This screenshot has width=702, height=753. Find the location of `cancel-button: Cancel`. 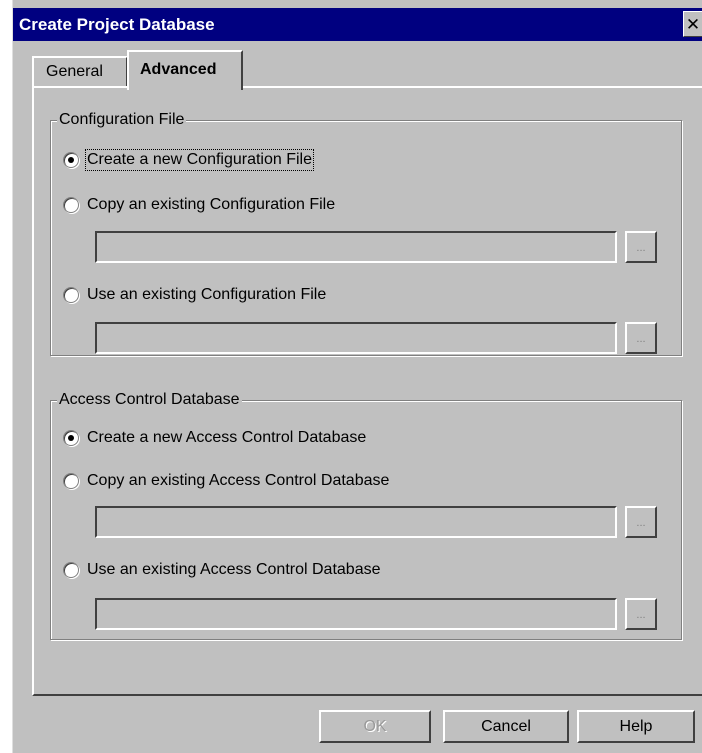

cancel-button: Cancel is located at coordinates (506, 726).